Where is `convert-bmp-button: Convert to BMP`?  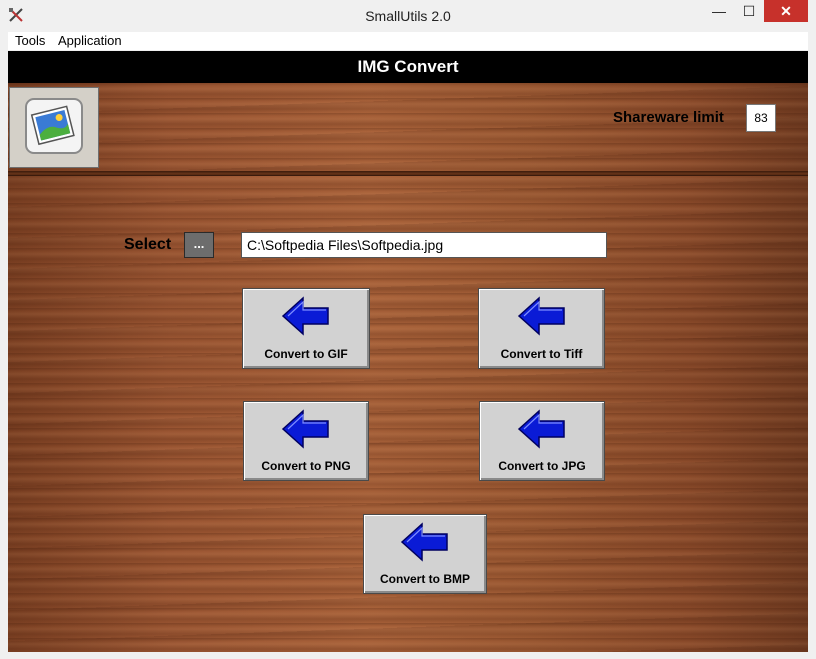 convert-bmp-button: Convert to BMP is located at coordinates (425, 554).